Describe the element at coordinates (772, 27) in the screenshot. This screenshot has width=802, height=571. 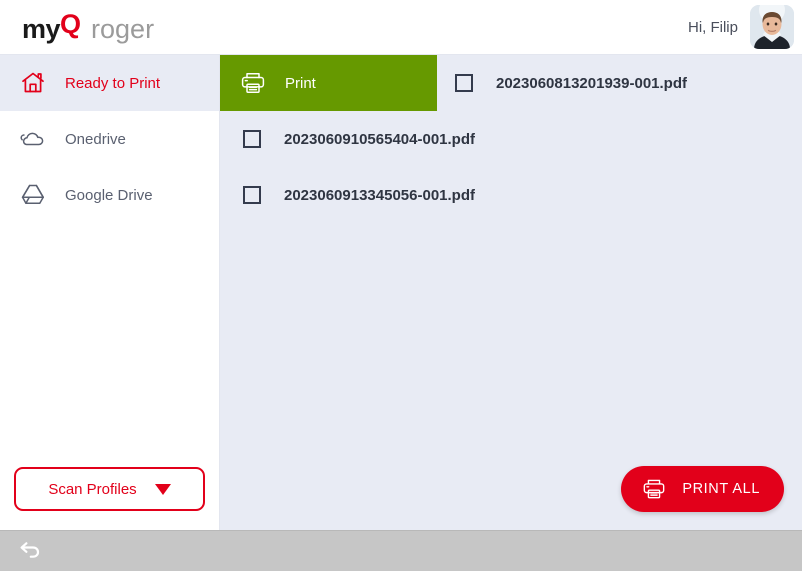
I see `avatar` at that location.